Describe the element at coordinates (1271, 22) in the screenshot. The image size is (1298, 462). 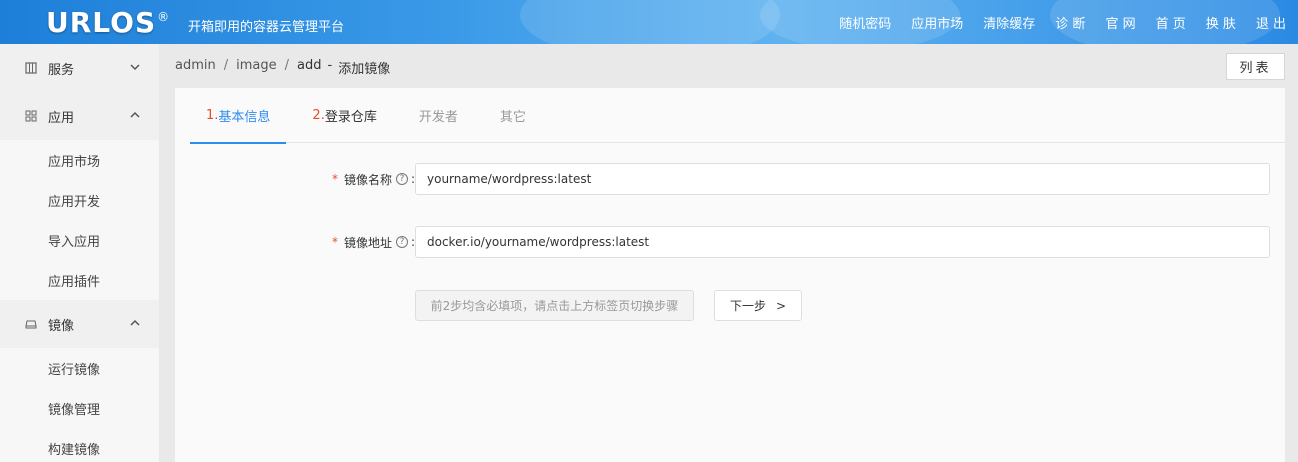
I see `nav-logout: 退 出` at that location.